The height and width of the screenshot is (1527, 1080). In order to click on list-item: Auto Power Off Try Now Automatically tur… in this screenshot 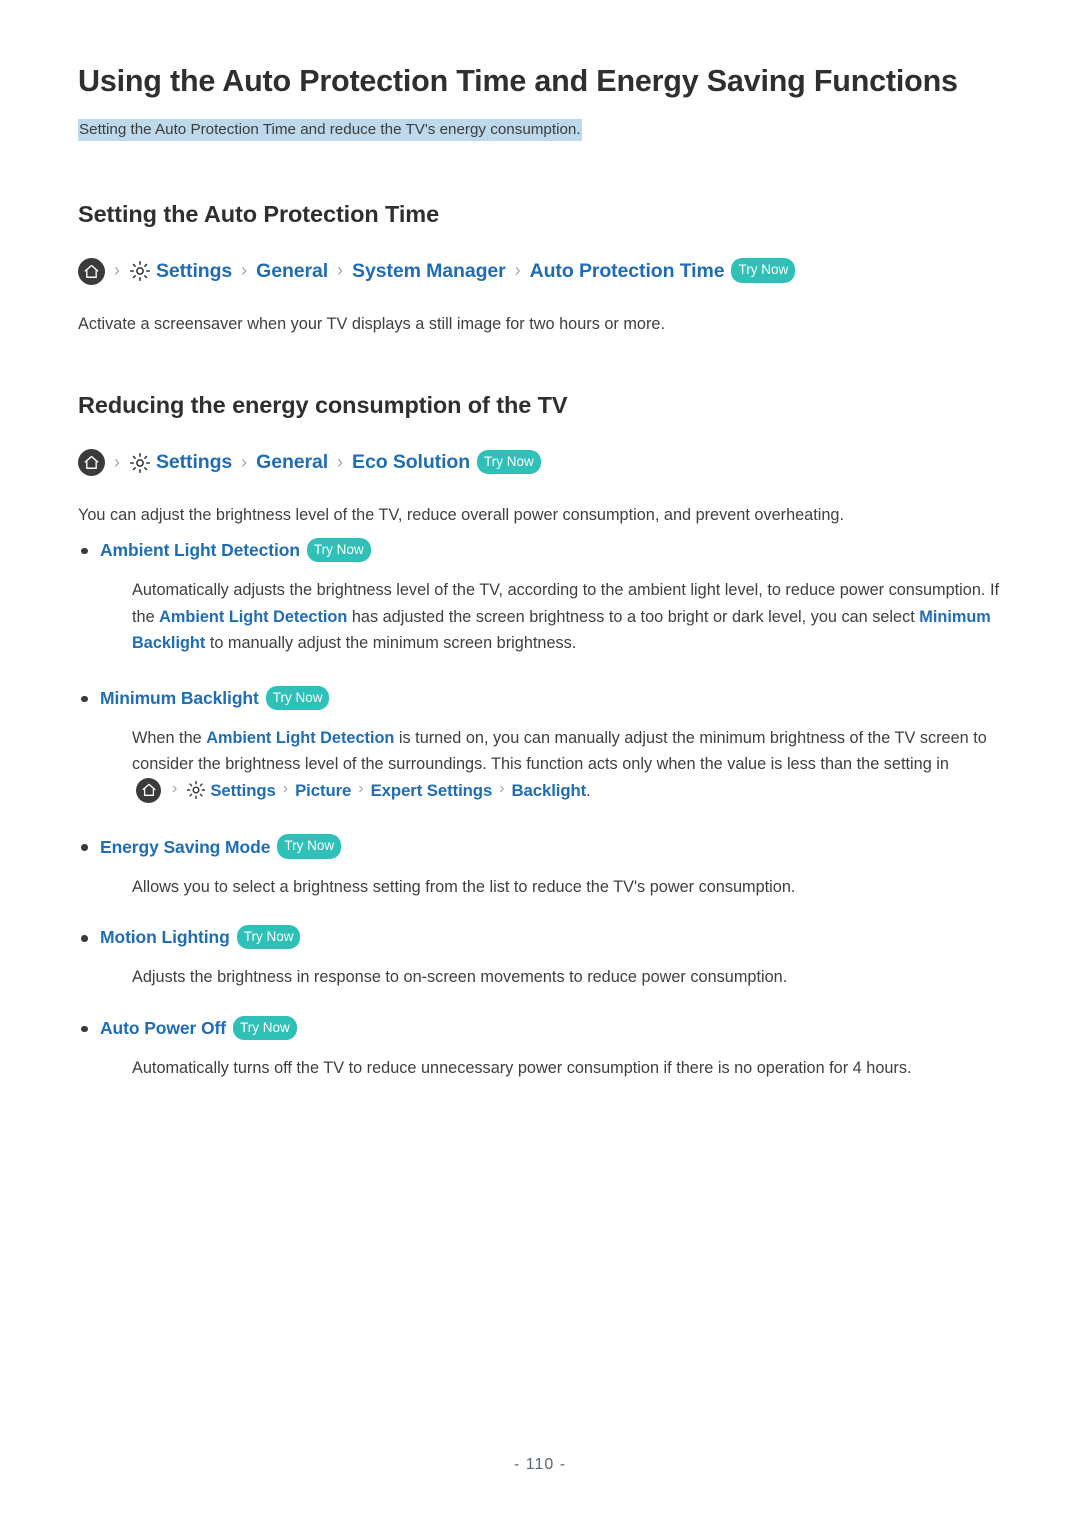, I will do `click(543, 1048)`.